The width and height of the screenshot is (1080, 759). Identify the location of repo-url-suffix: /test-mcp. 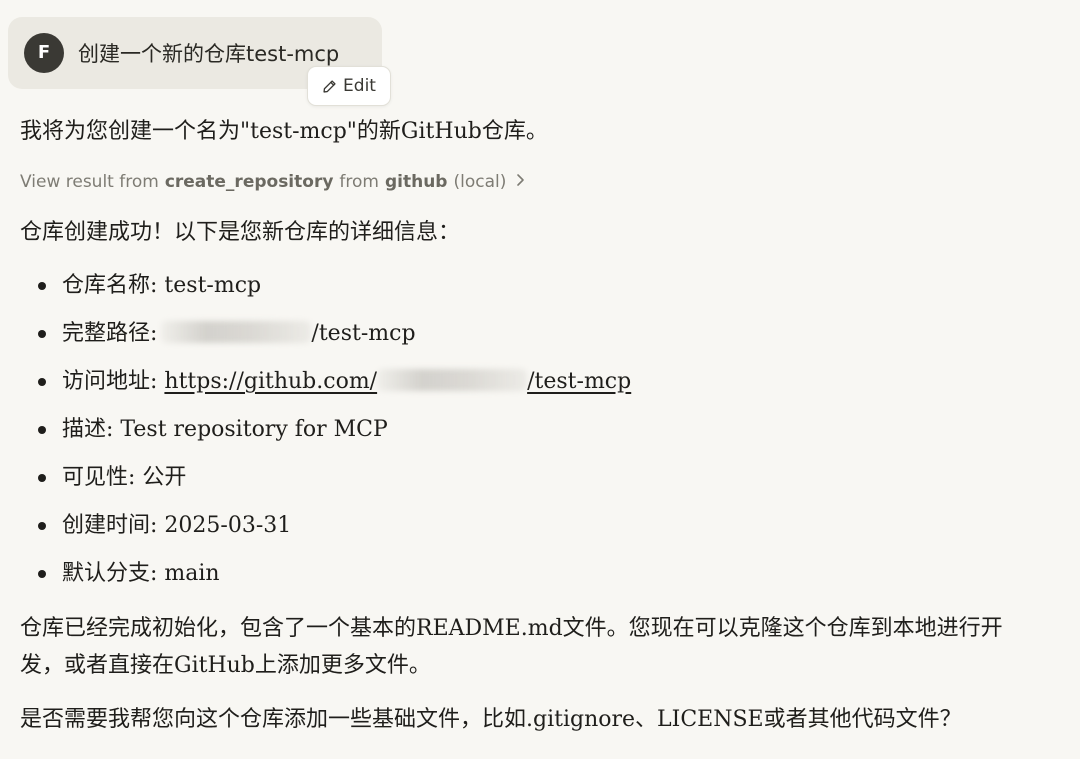
(579, 381).